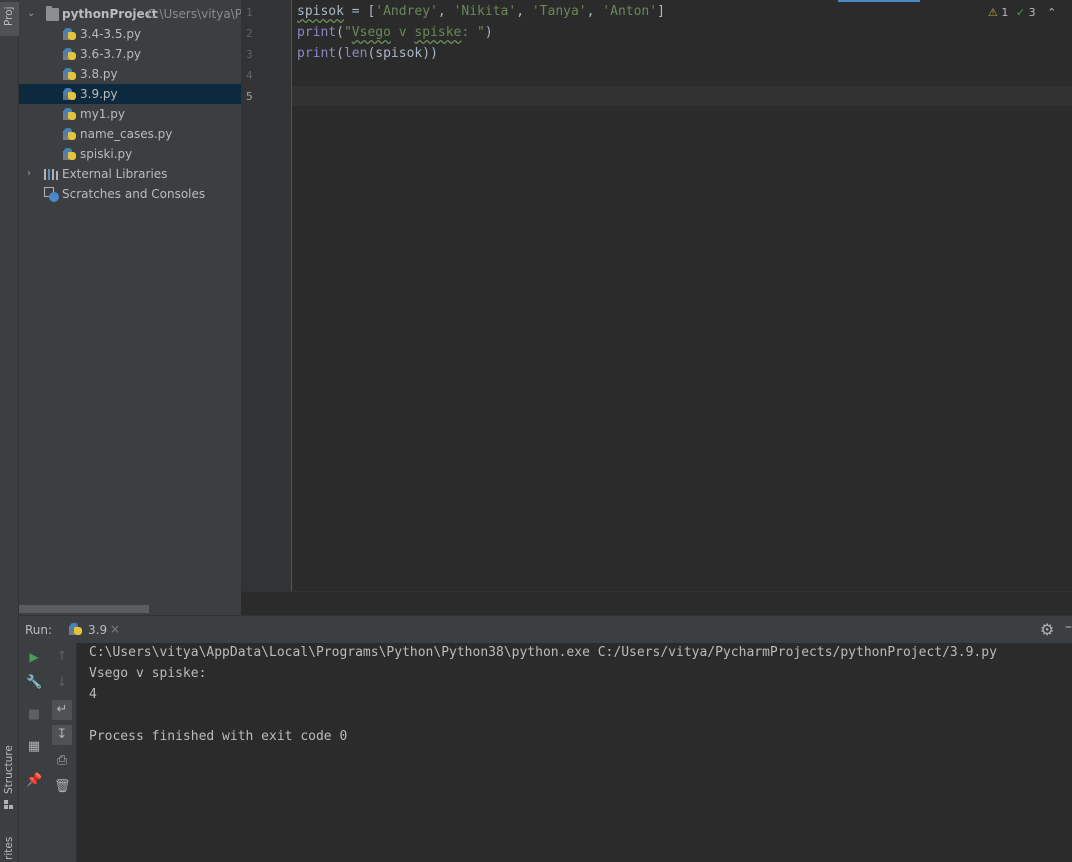  I want to click on warning-icon: ⚠, so click(993, 12).